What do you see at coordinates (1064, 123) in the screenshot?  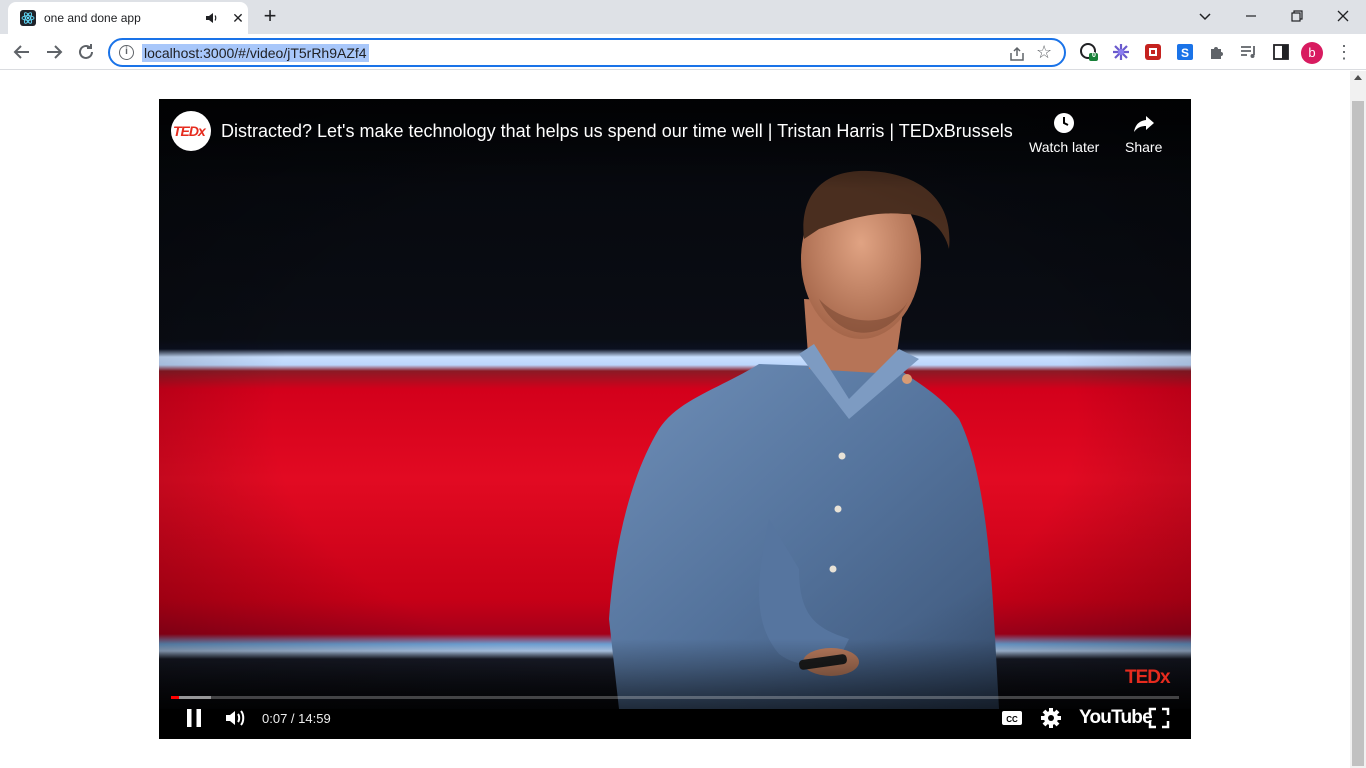 I see `clock-icon` at bounding box center [1064, 123].